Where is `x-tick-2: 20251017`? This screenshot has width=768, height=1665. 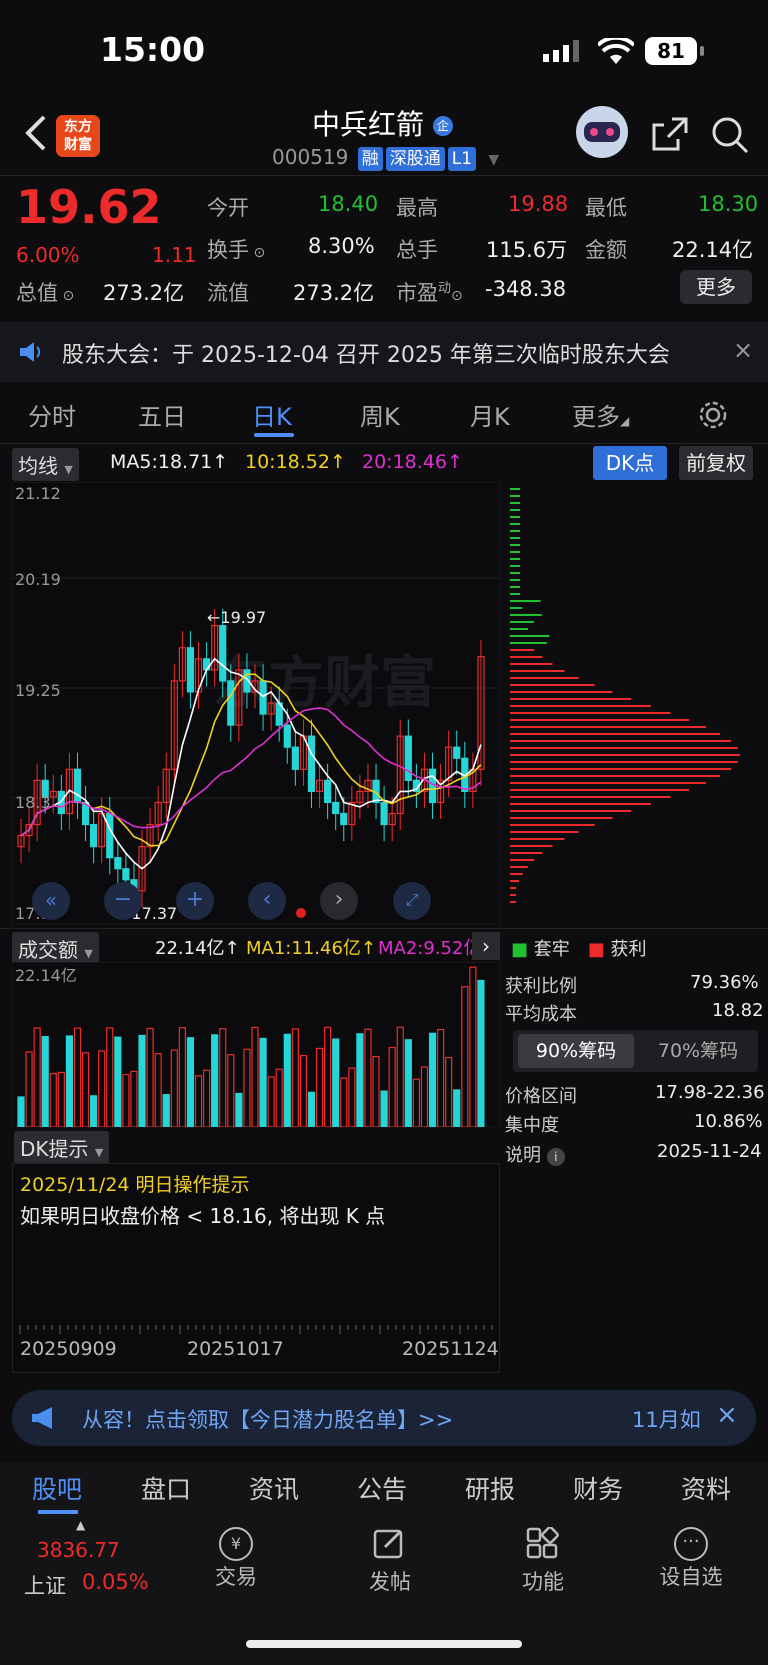
x-tick-2: 20251017 is located at coordinates (235, 1349).